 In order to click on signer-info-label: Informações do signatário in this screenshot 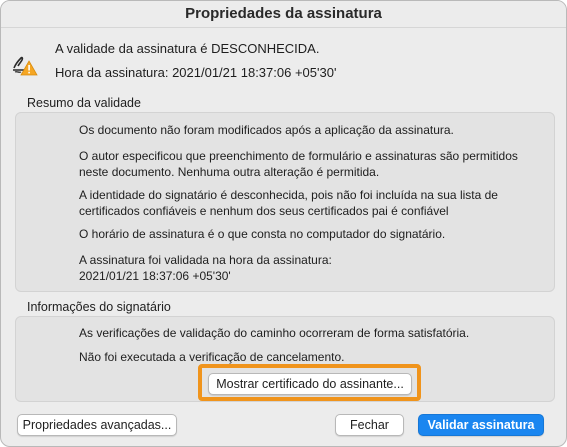, I will do `click(99, 307)`.